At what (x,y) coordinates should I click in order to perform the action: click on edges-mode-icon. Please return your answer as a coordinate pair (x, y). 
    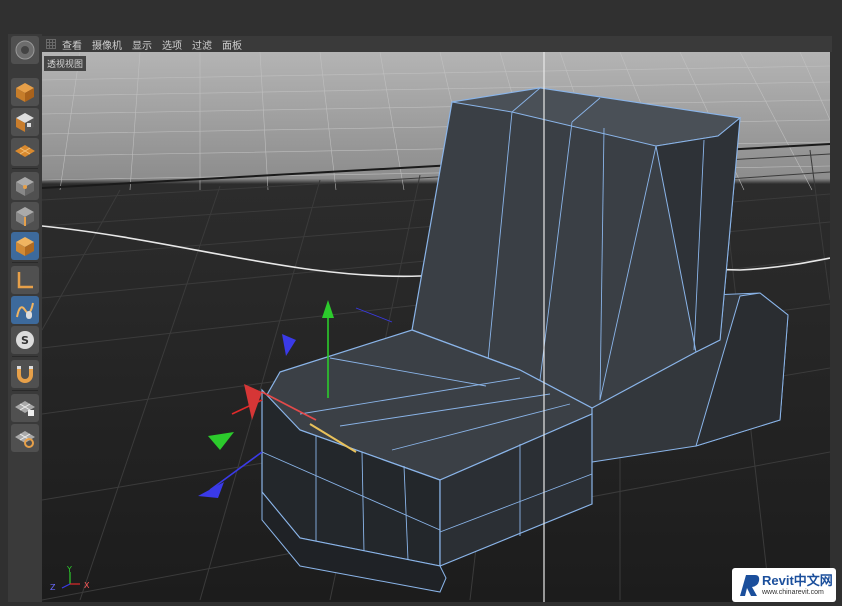
    Looking at the image, I should click on (25, 216).